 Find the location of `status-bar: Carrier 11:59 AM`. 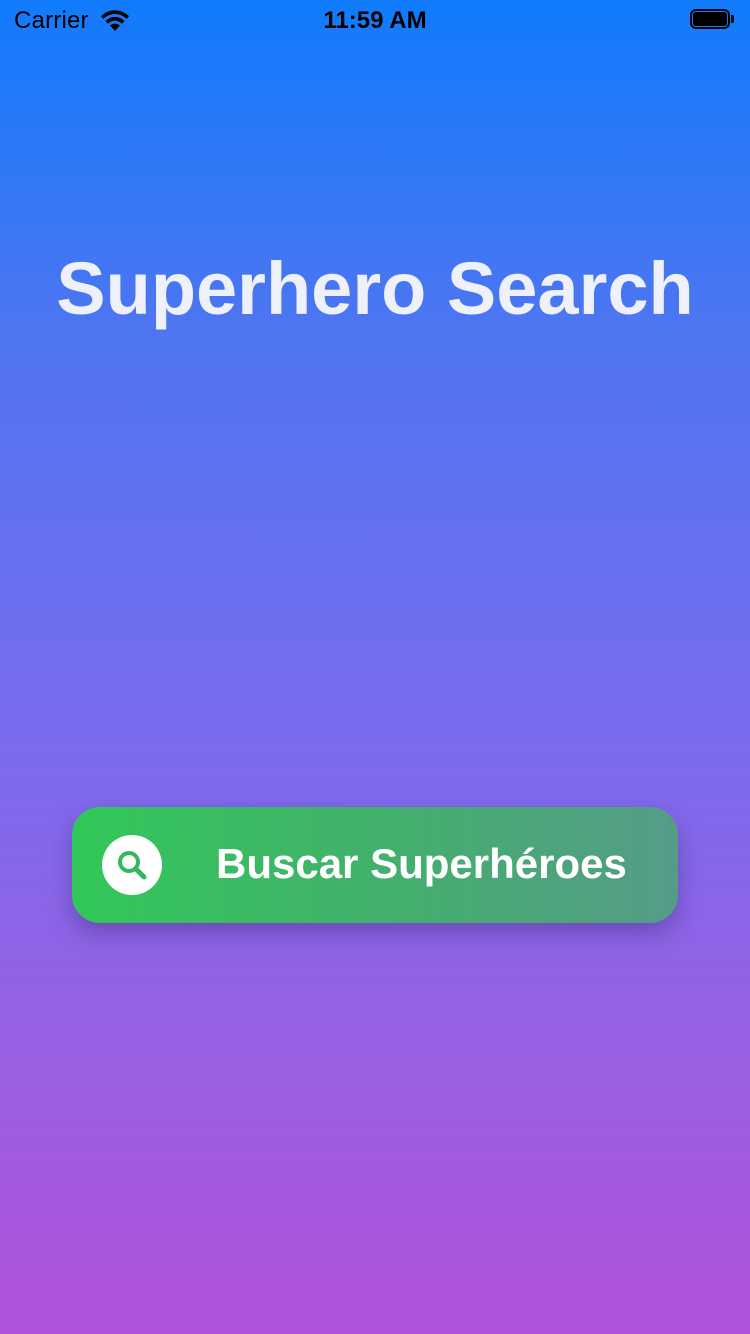

status-bar: Carrier 11:59 AM is located at coordinates (375, 20).